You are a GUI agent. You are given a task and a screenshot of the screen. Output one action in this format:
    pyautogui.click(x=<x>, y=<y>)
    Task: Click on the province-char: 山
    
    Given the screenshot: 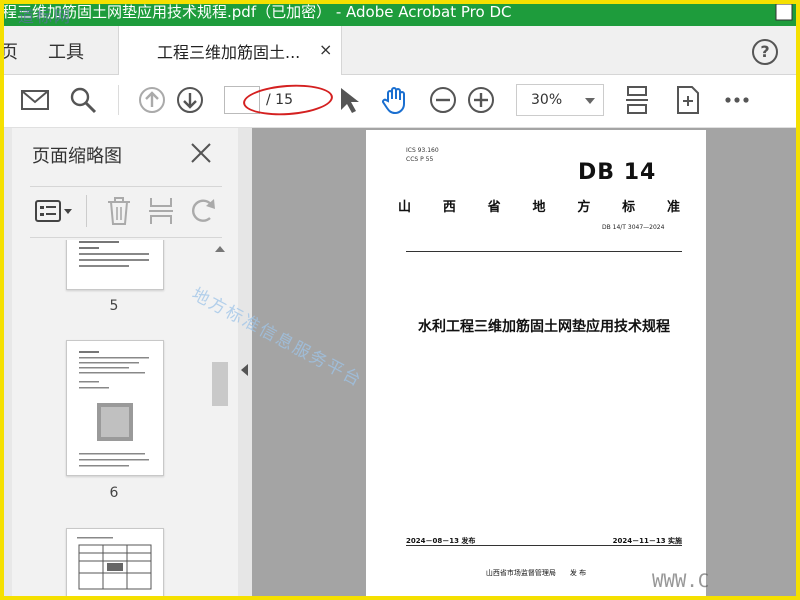 What is the action you would take?
    pyautogui.click(x=405, y=207)
    